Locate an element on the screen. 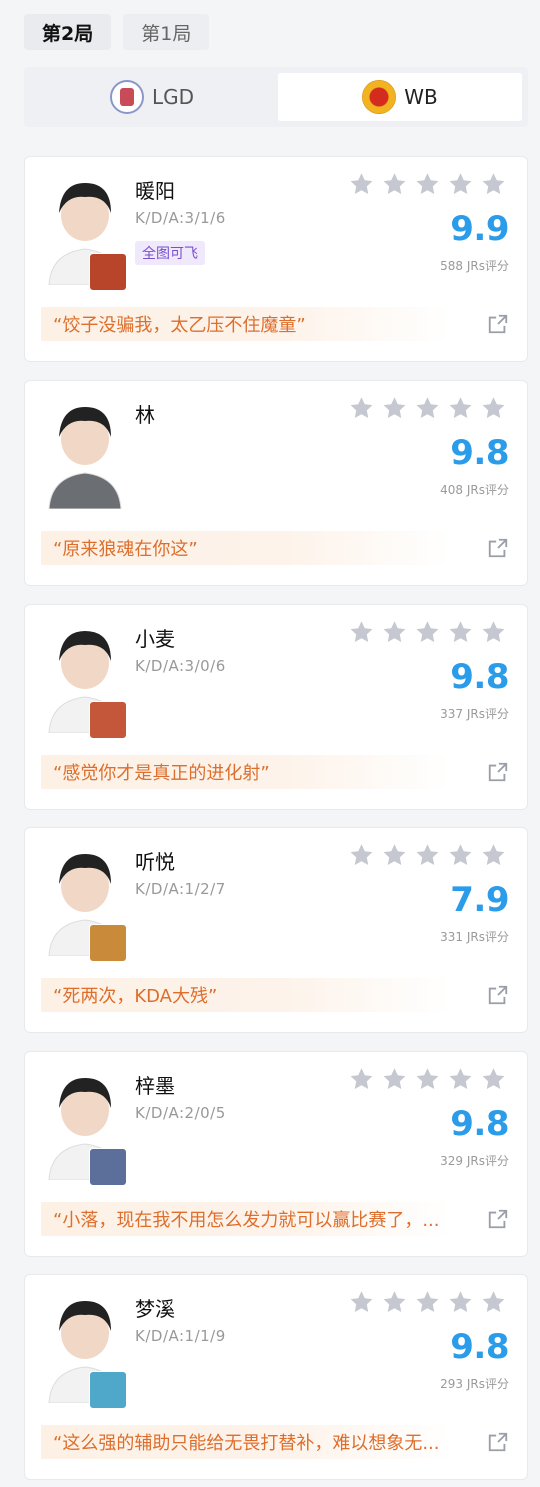 This screenshot has height=1487, width=540. hot-comment: “死两次，KDA大残” is located at coordinates (246, 995).